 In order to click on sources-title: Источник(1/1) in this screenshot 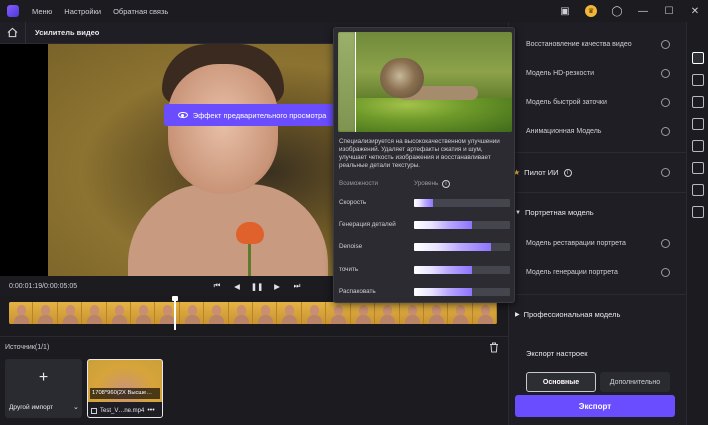, I will do `click(27, 347)`.